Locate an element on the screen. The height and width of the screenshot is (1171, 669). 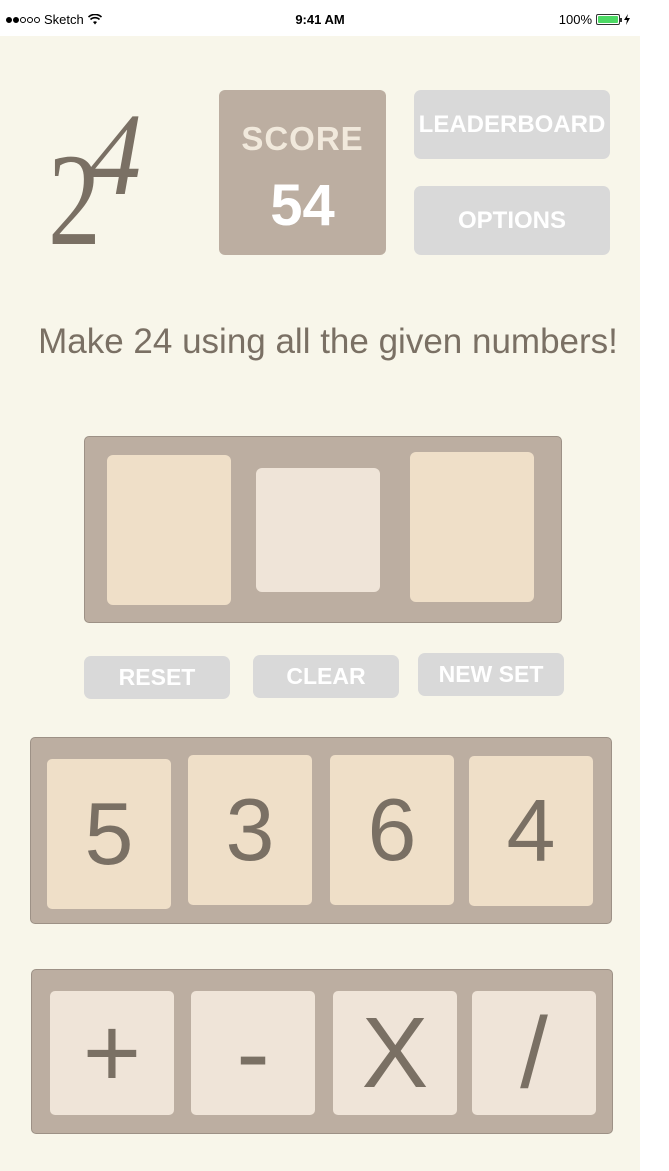
multiply-operator-button: X is located at coordinates (395, 1053).